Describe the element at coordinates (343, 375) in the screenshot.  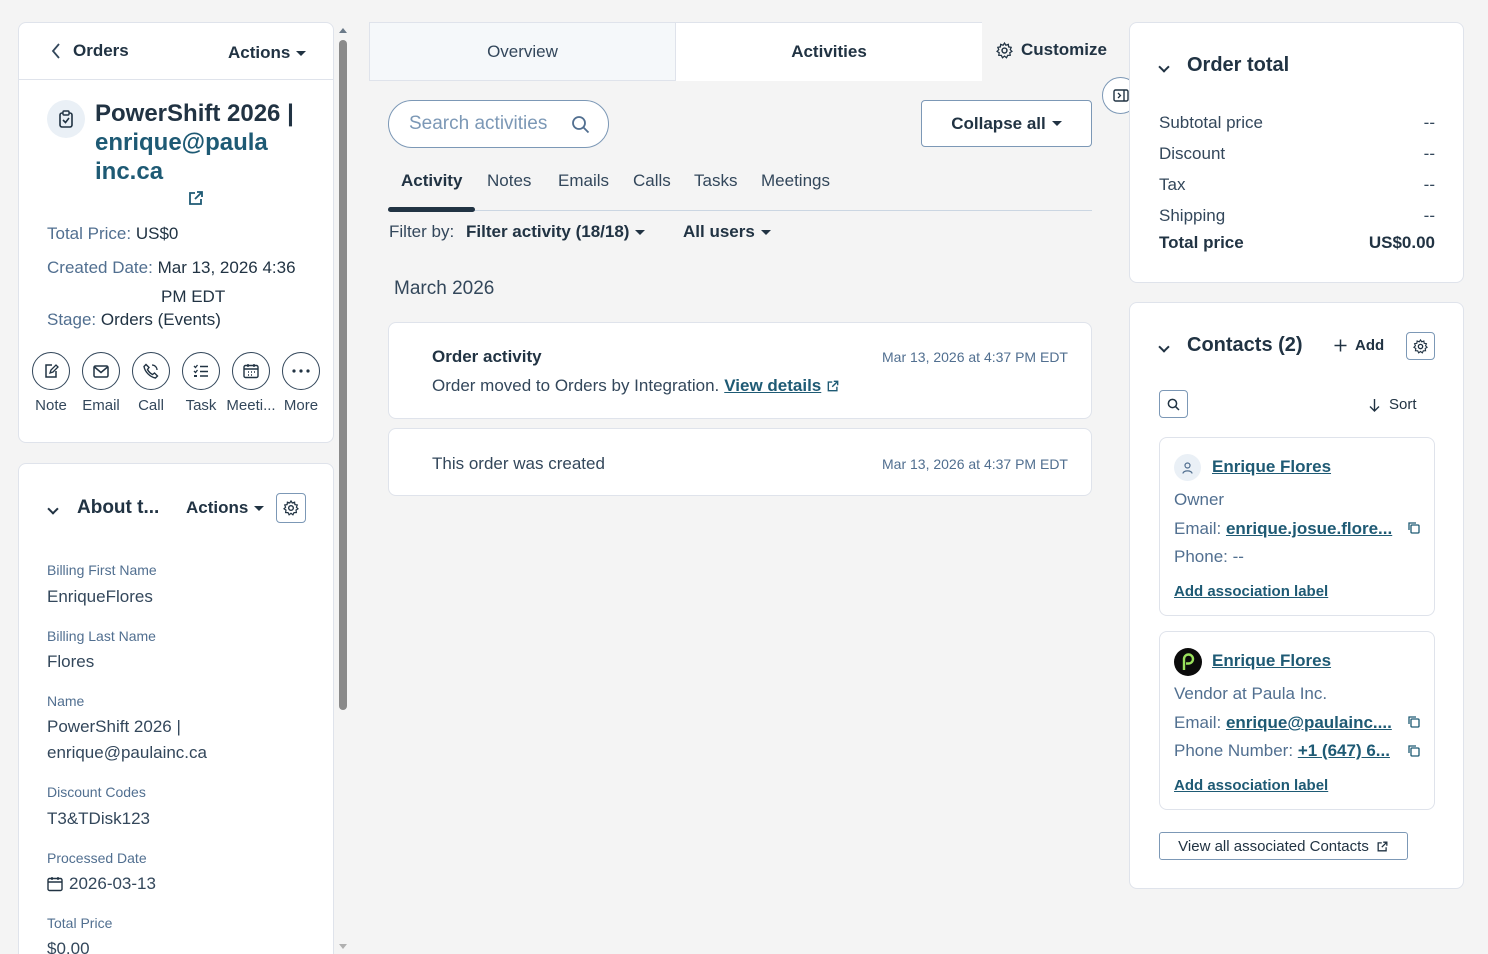
I see `scrollbar-thumb` at that location.